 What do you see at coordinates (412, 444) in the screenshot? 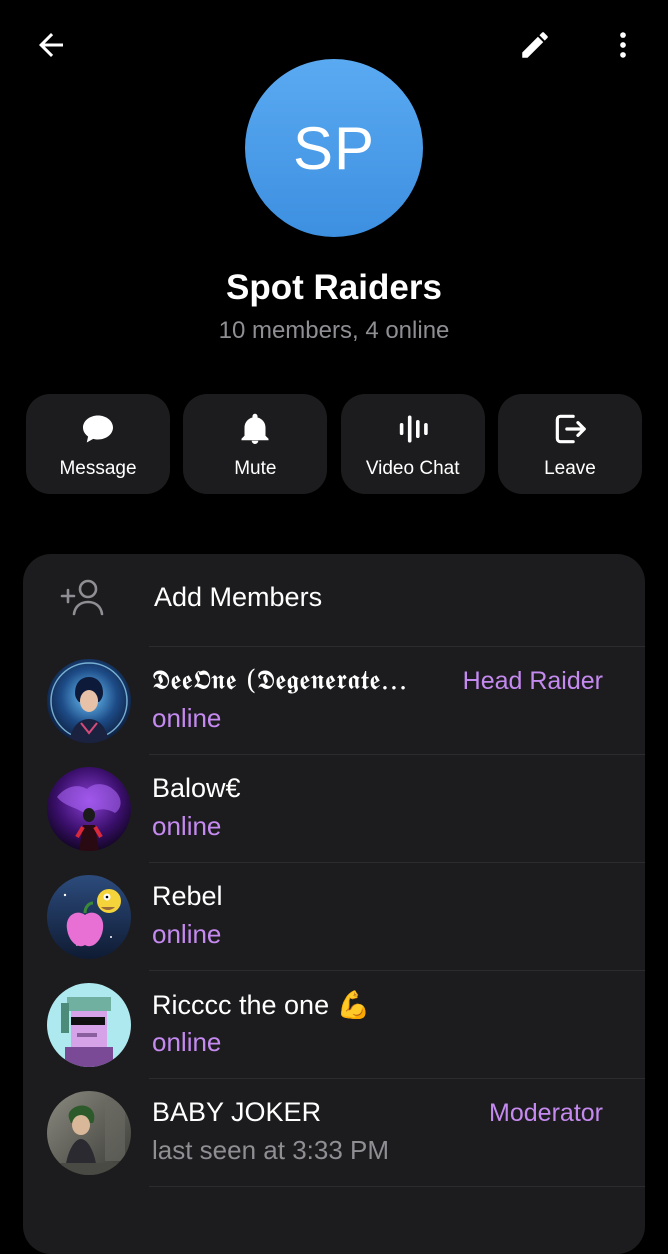
I see `video-chat-button: Video Chat` at bounding box center [412, 444].